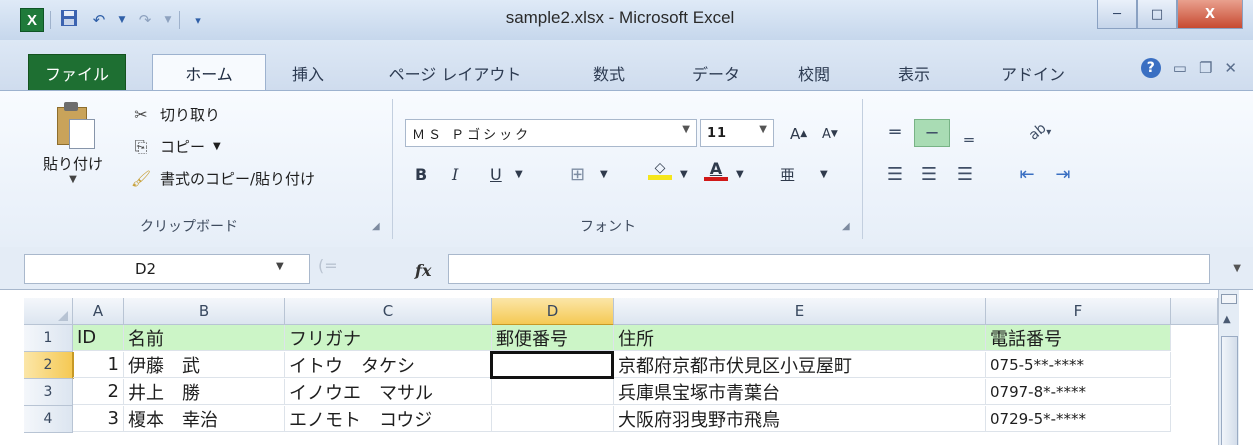 The height and width of the screenshot is (445, 1253). What do you see at coordinates (48, 338) in the screenshot?
I see `row-header-1: 1` at bounding box center [48, 338].